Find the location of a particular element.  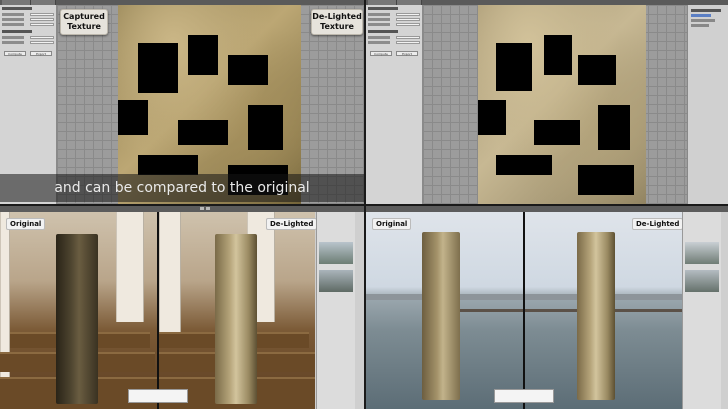

video-caption: and can be compared to the original is located at coordinates (182, 188).